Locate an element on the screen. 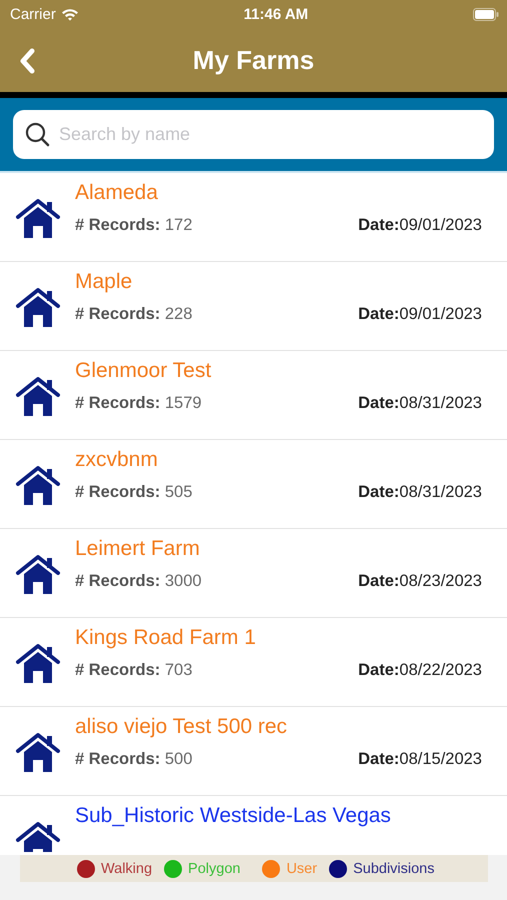 The image size is (507, 900). record-count: # Records: 500 is located at coordinates (133, 759).